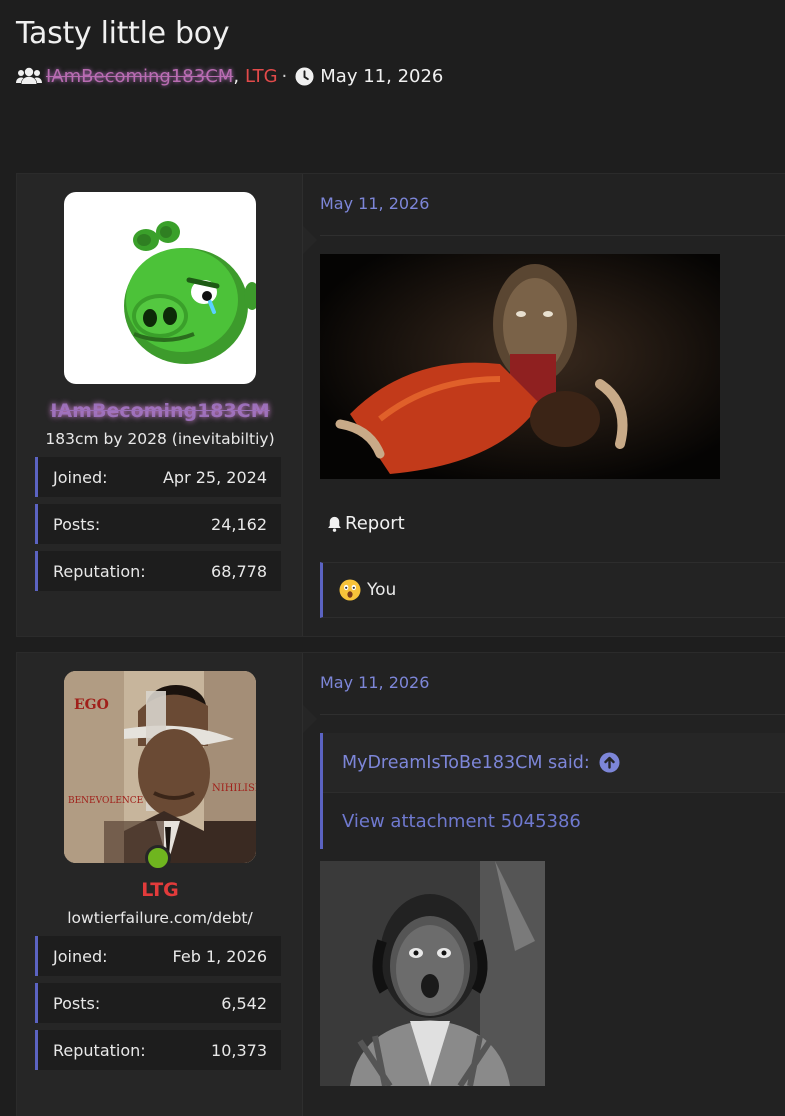 The width and height of the screenshot is (785, 1116). What do you see at coordinates (381, 76) in the screenshot?
I see `thread-date-link: May 11, 2026` at bounding box center [381, 76].